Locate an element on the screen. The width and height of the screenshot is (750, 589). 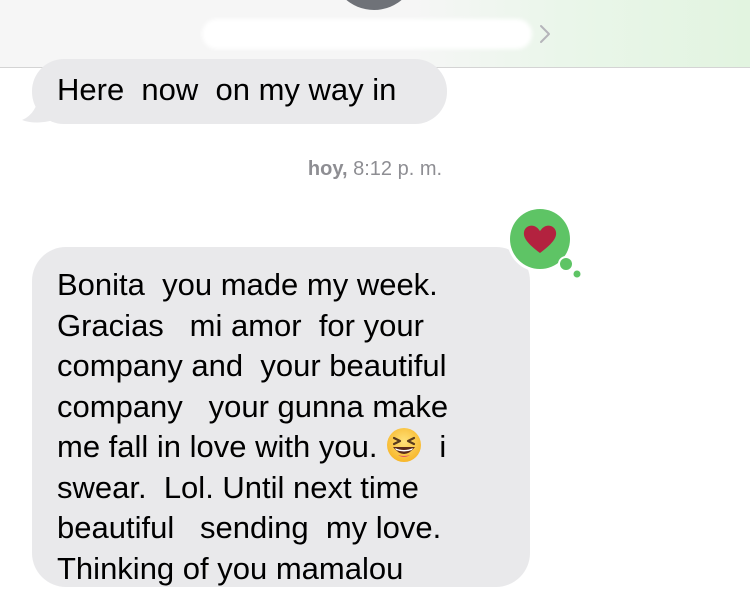
message-line: Thinking of you mamalou is located at coordinates (293, 569).